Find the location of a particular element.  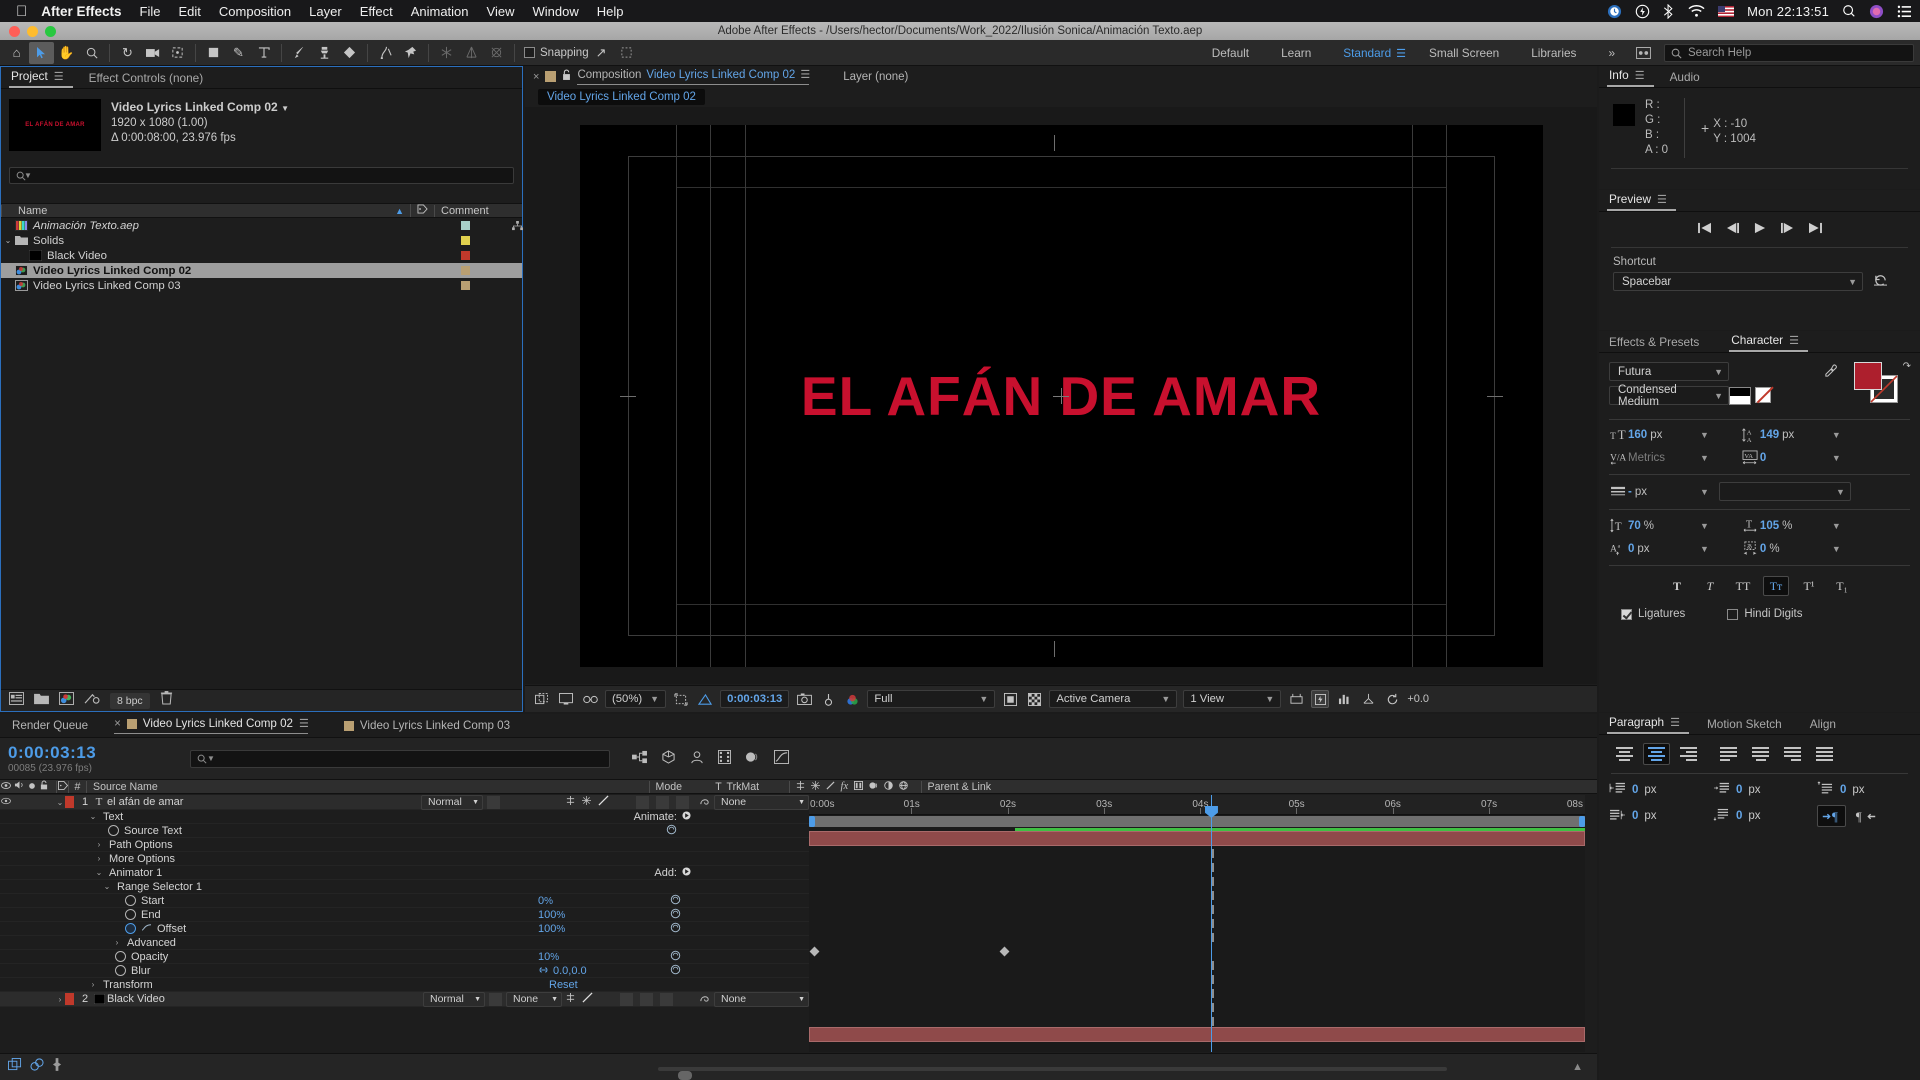

stopwatch-icon-enabled is located at coordinates (130, 928).